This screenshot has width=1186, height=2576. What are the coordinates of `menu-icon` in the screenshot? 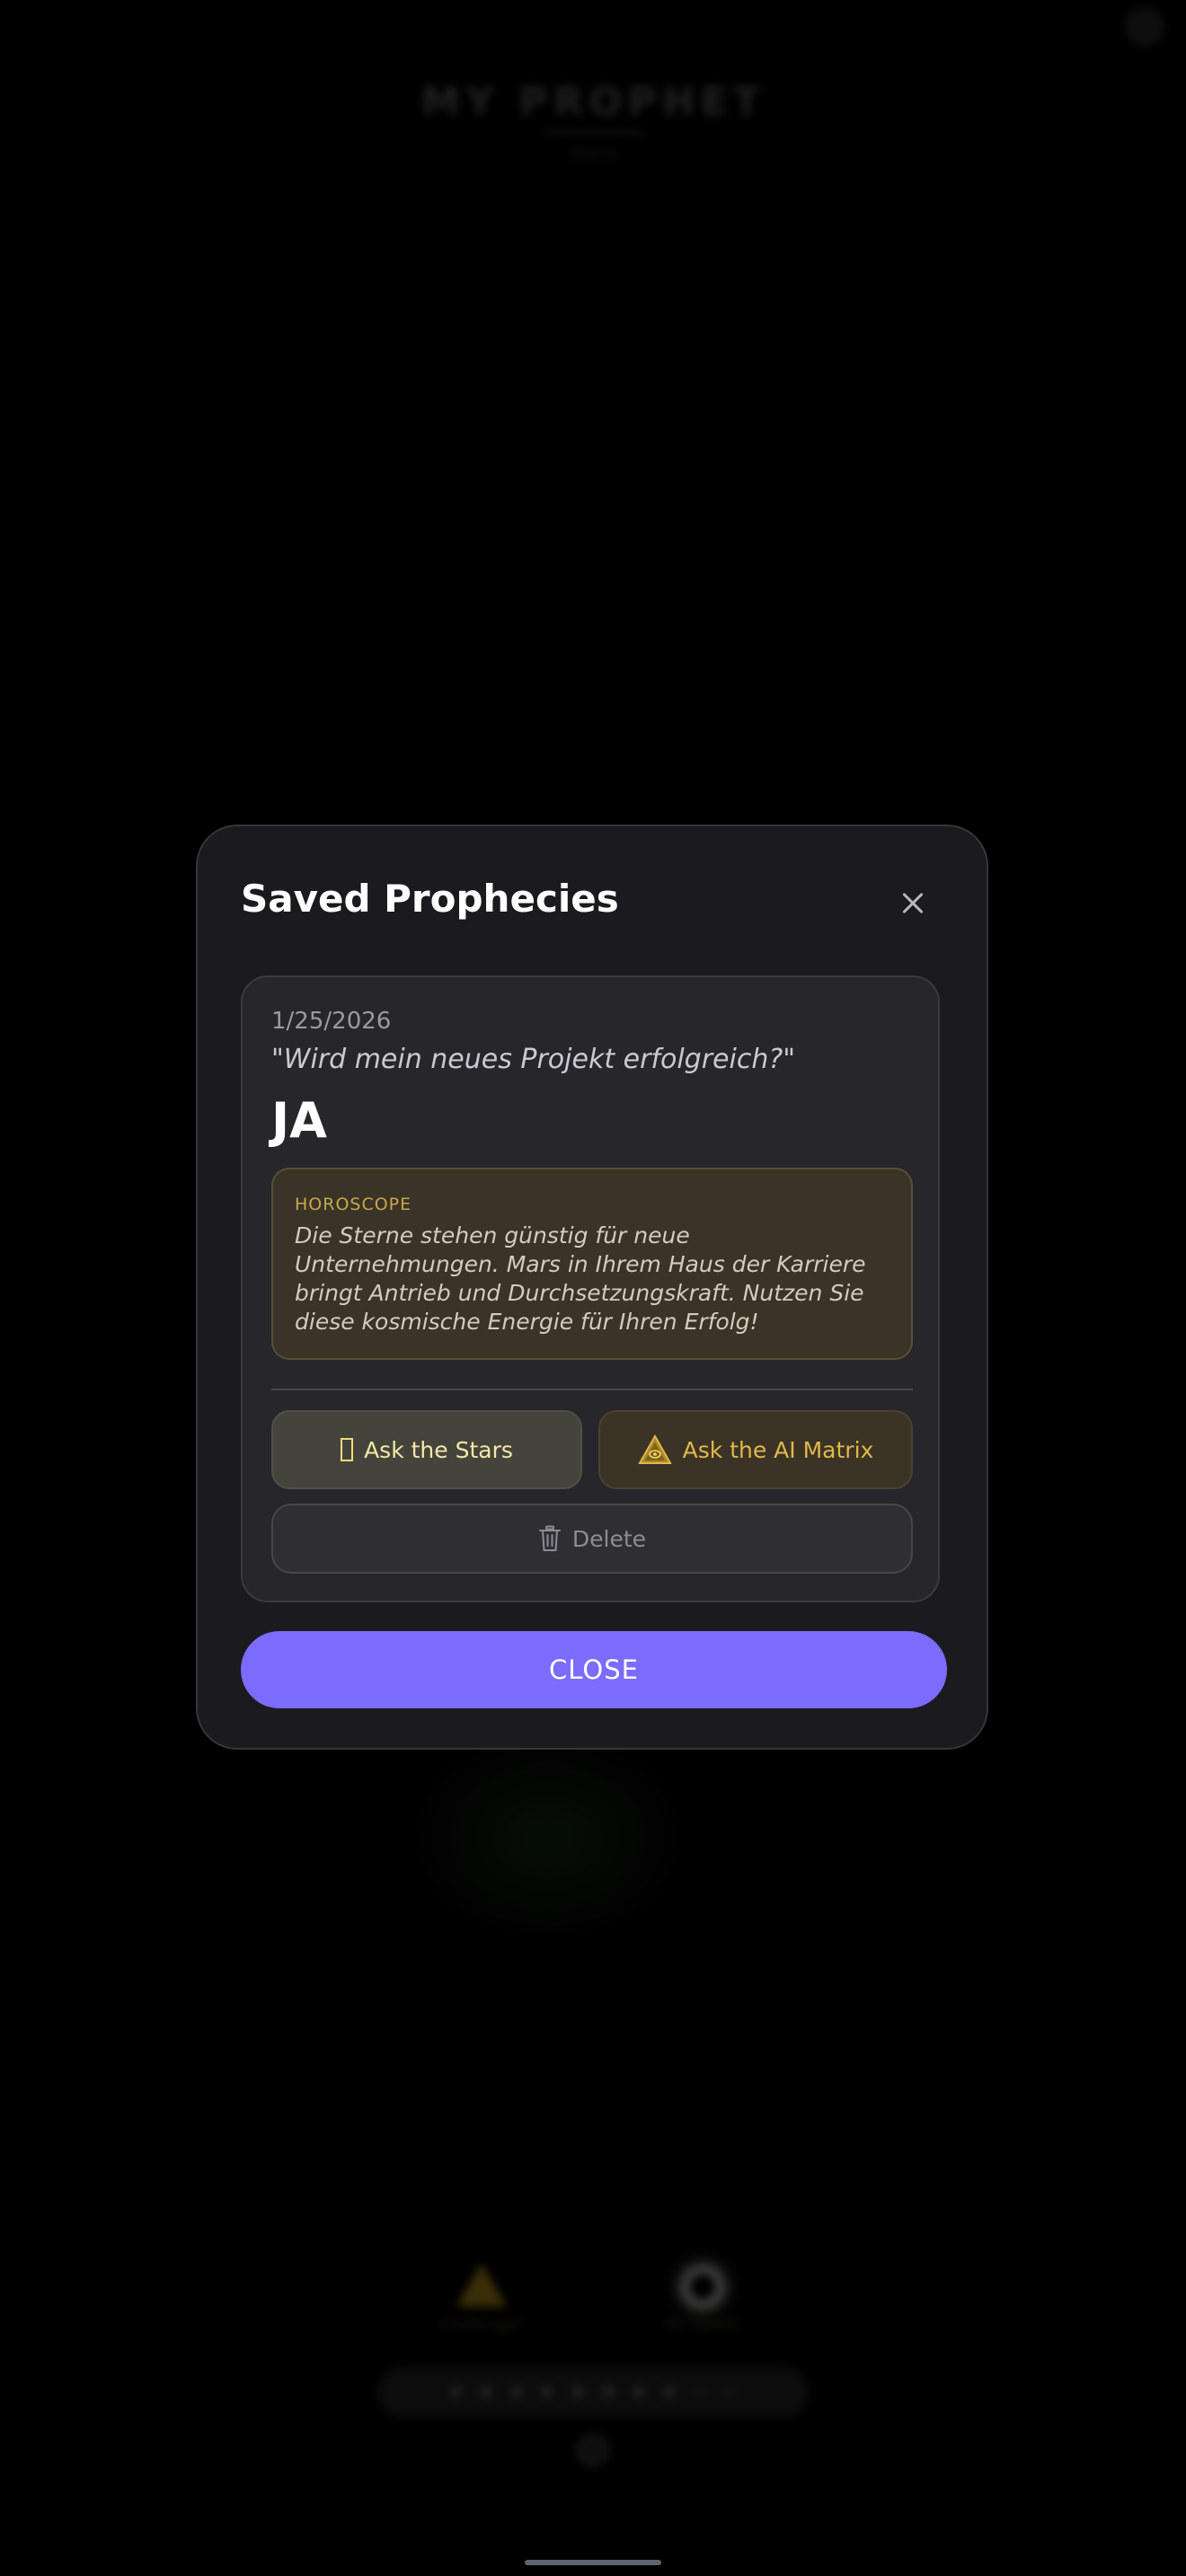 It's located at (1144, 27).